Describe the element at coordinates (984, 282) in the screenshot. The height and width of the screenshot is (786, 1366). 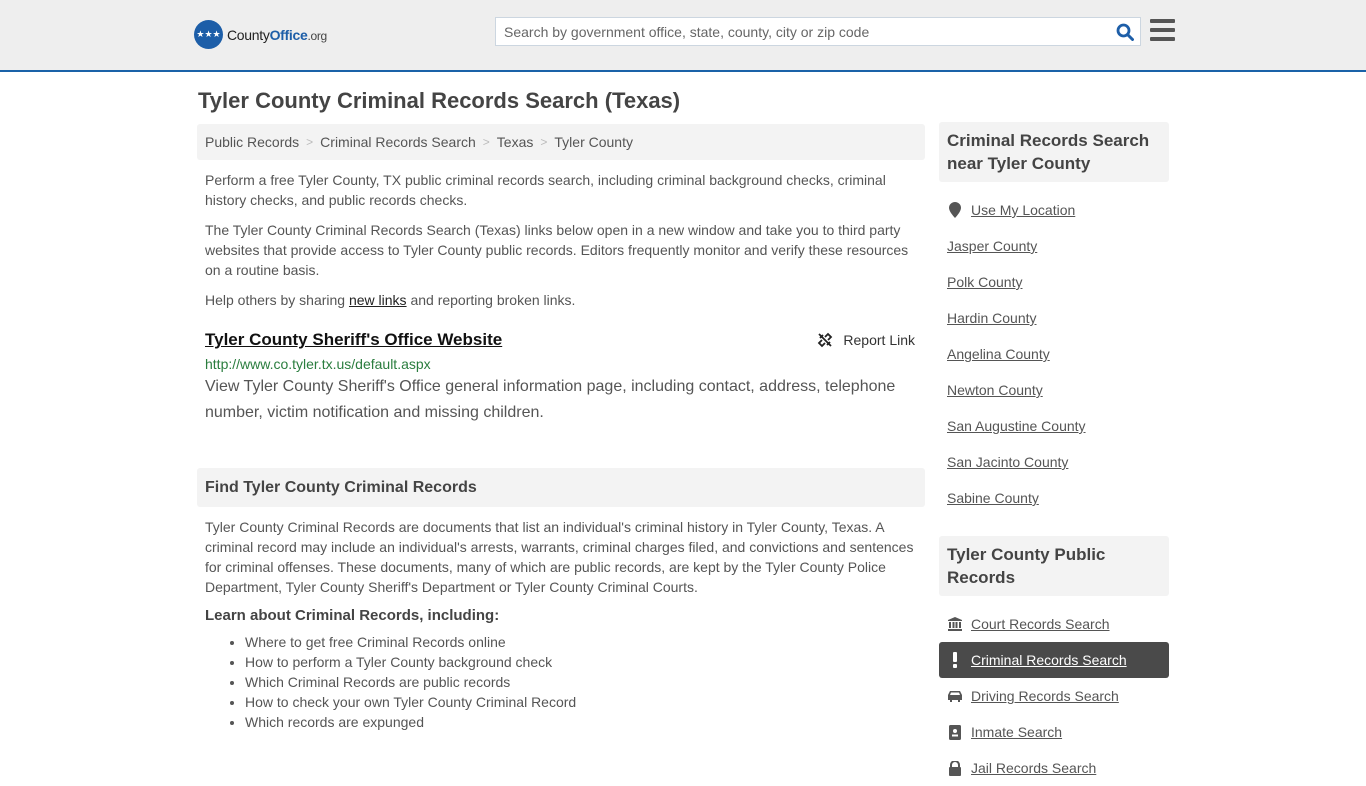
I see `nearby-county-link: Polk County` at that location.